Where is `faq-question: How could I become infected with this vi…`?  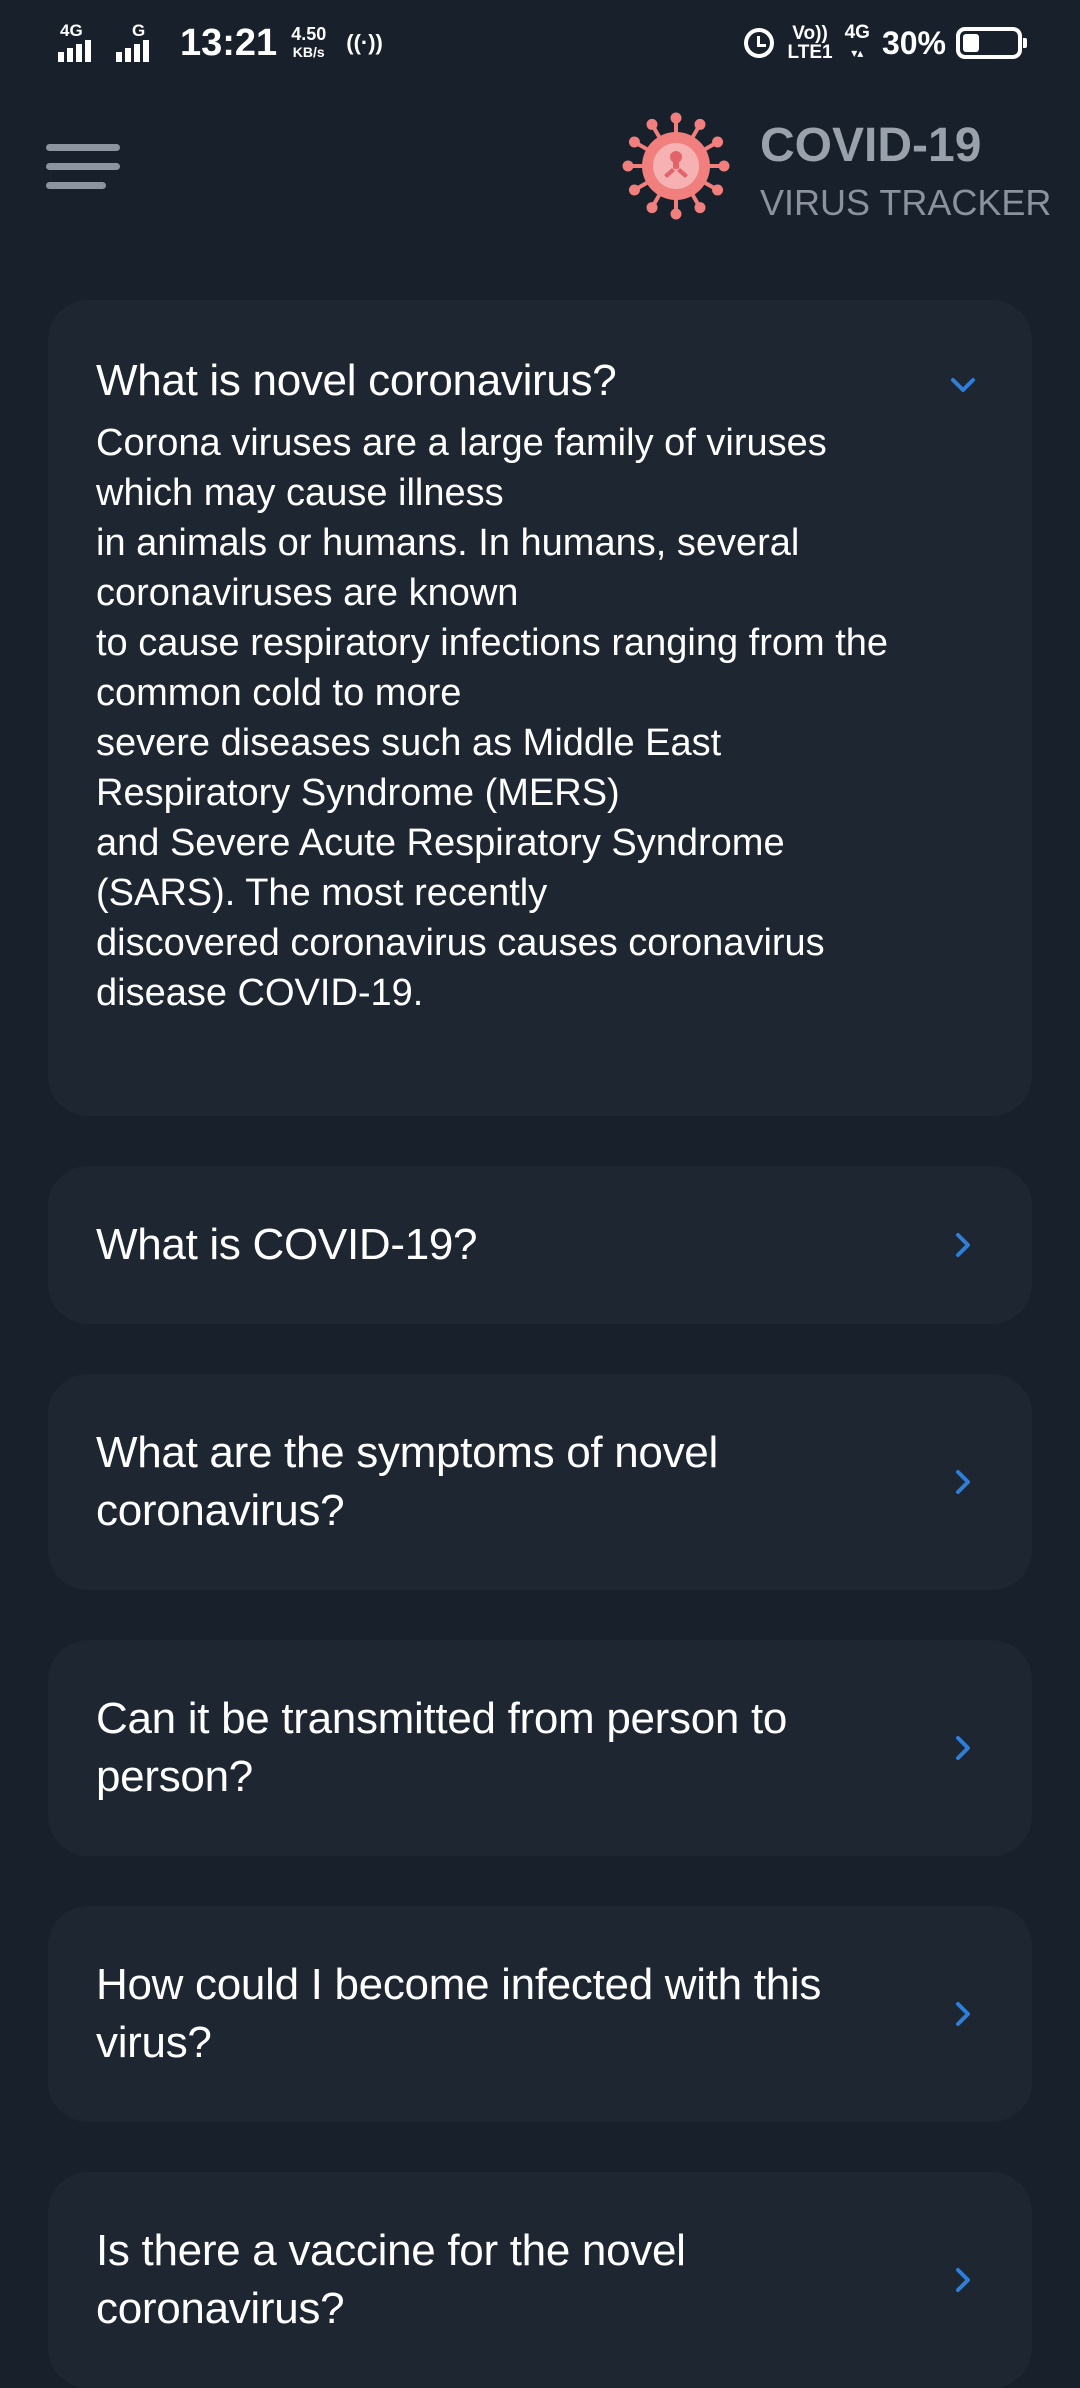
faq-question: How could I become infected with this vi… is located at coordinates (459, 2013).